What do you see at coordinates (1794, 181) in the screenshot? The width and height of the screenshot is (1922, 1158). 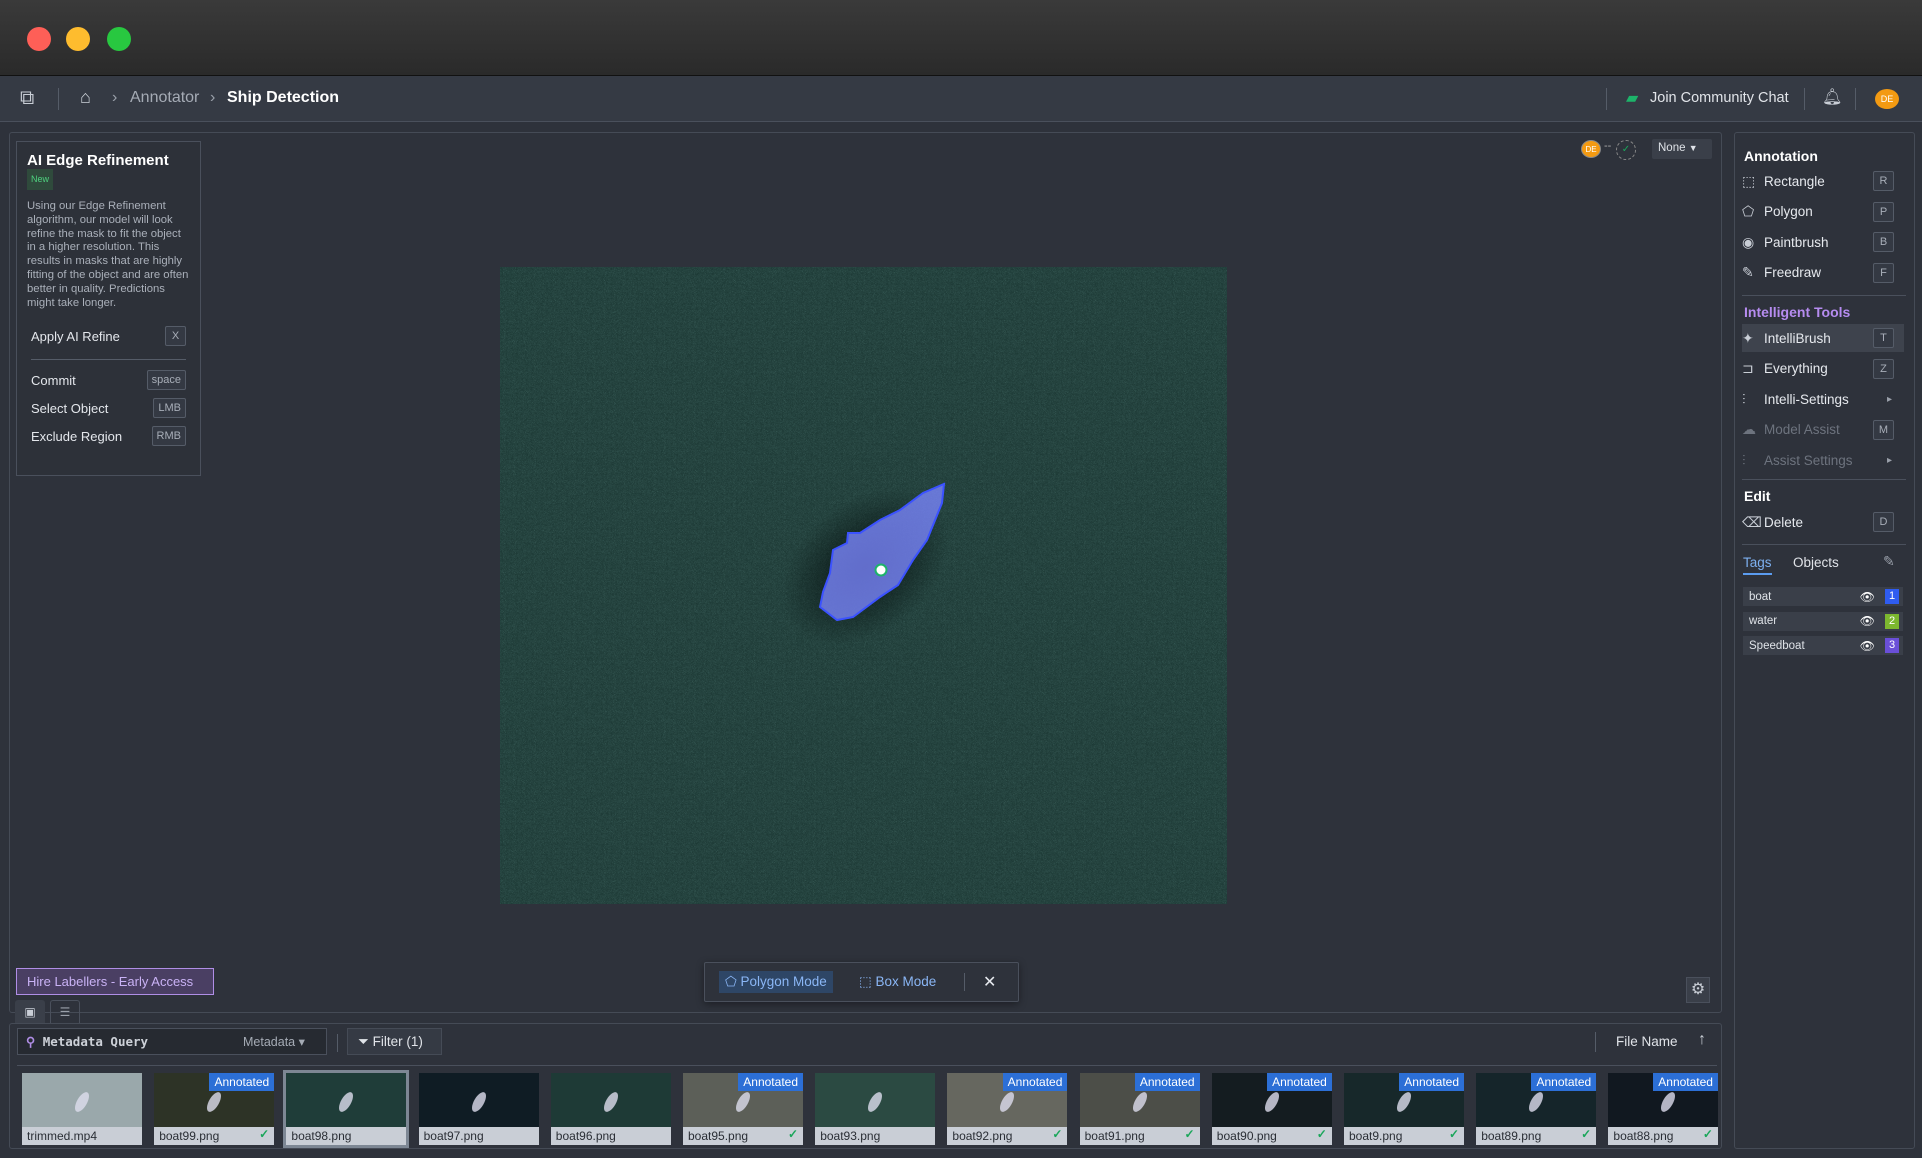 I see `tool-label: Rectangle` at bounding box center [1794, 181].